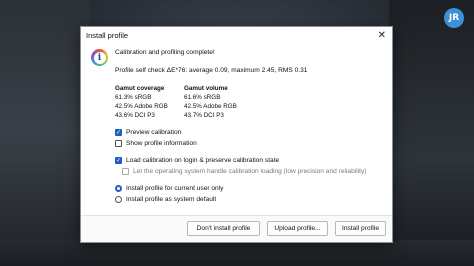 The height and width of the screenshot is (266, 474). I want to click on volume-line-dci: 43.7% DCI P3, so click(204, 115).